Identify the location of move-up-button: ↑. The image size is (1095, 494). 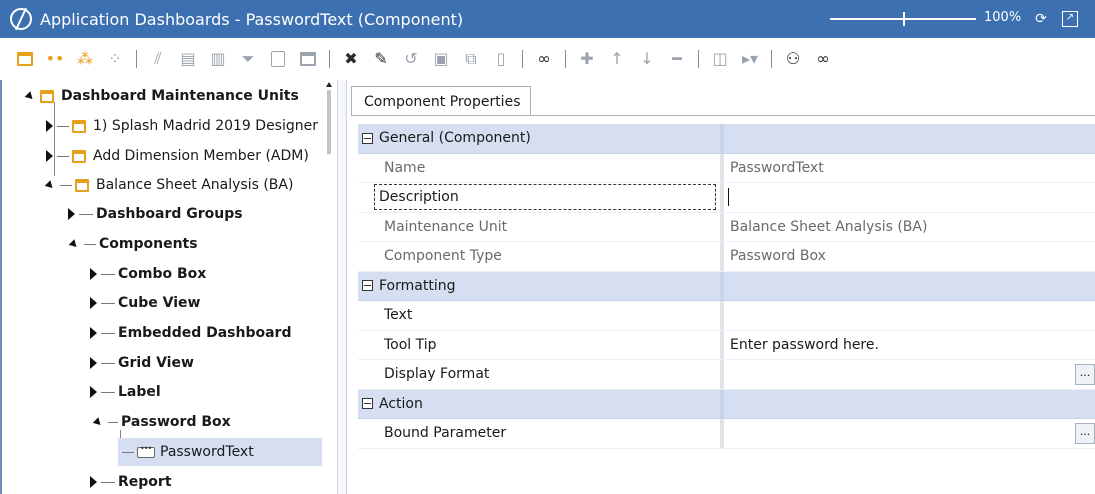
(617, 59).